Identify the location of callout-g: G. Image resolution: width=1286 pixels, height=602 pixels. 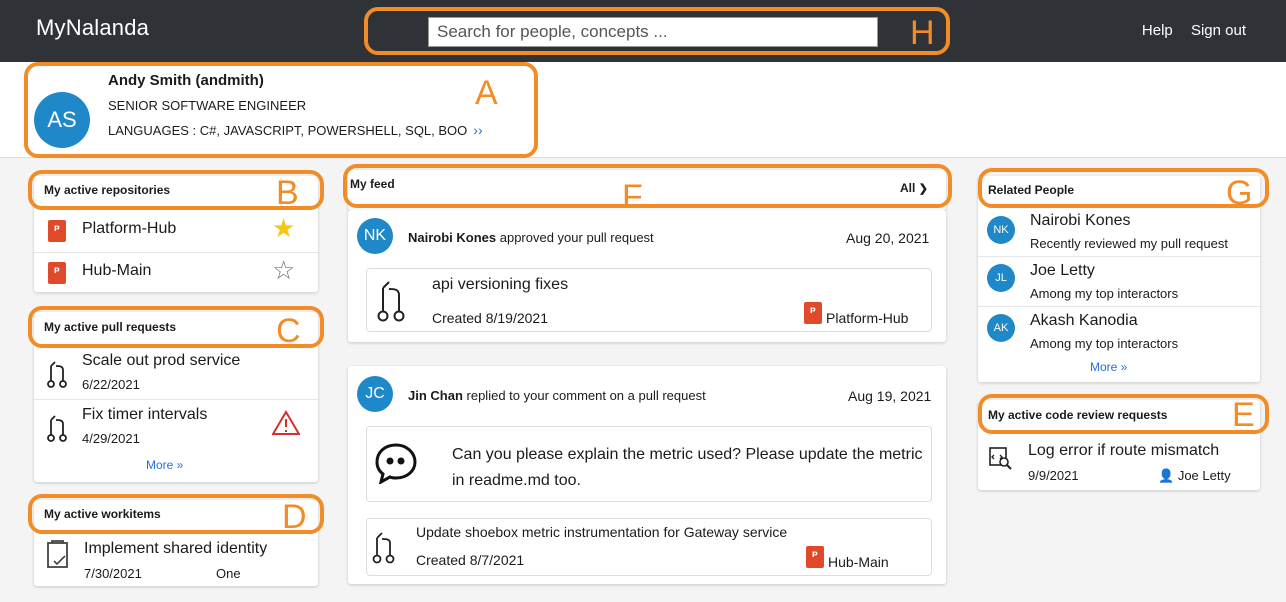
(1239, 193).